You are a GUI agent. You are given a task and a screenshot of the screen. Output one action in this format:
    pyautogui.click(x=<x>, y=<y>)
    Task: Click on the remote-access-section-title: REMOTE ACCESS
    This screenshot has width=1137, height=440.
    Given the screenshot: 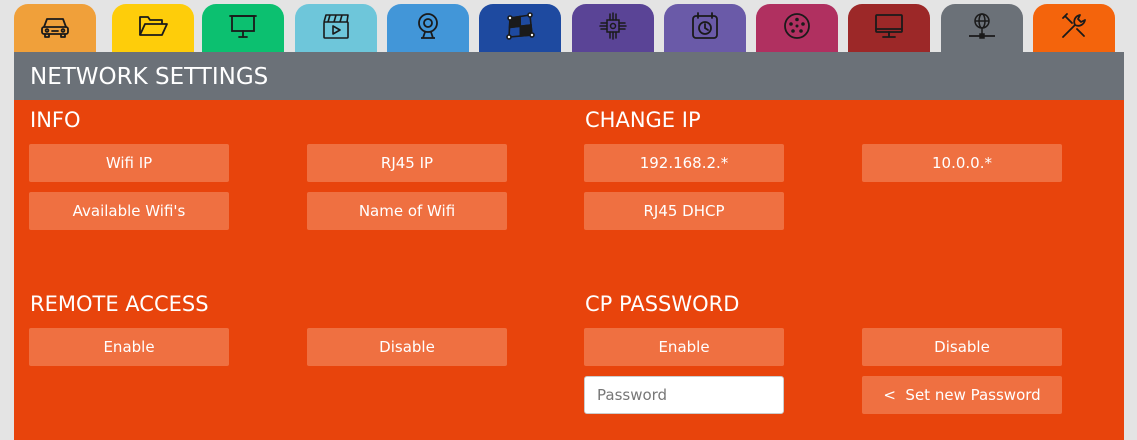 What is the action you would take?
    pyautogui.click(x=119, y=304)
    